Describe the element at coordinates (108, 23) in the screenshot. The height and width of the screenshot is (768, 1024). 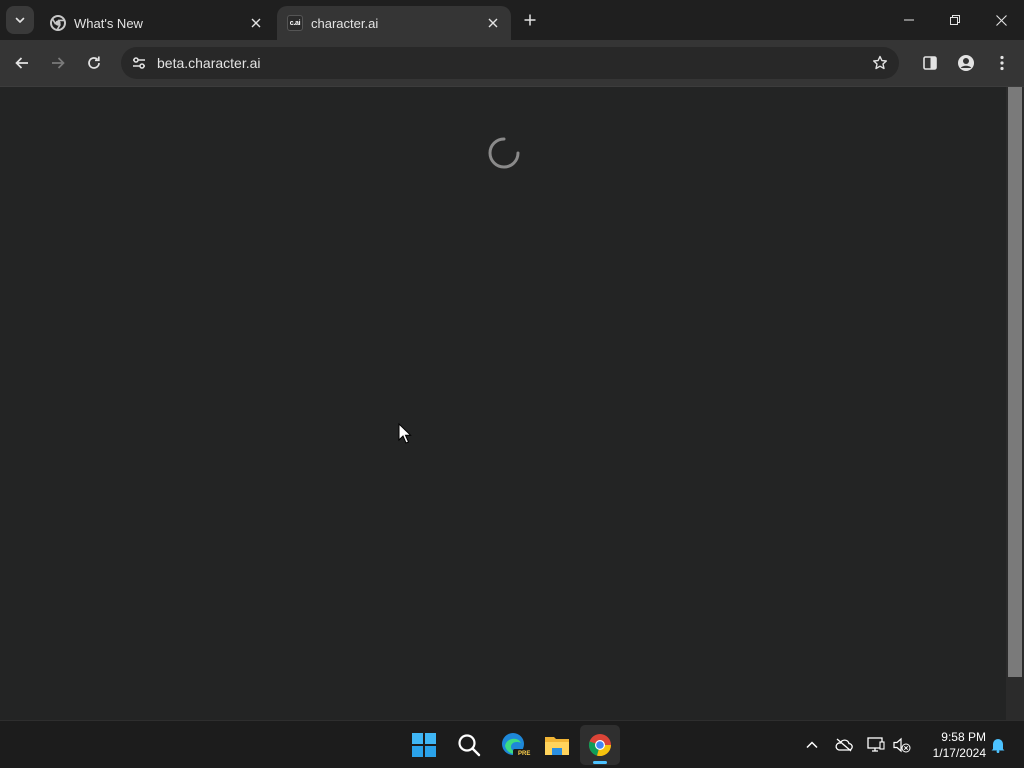
I see `tab-title: What's New` at that location.